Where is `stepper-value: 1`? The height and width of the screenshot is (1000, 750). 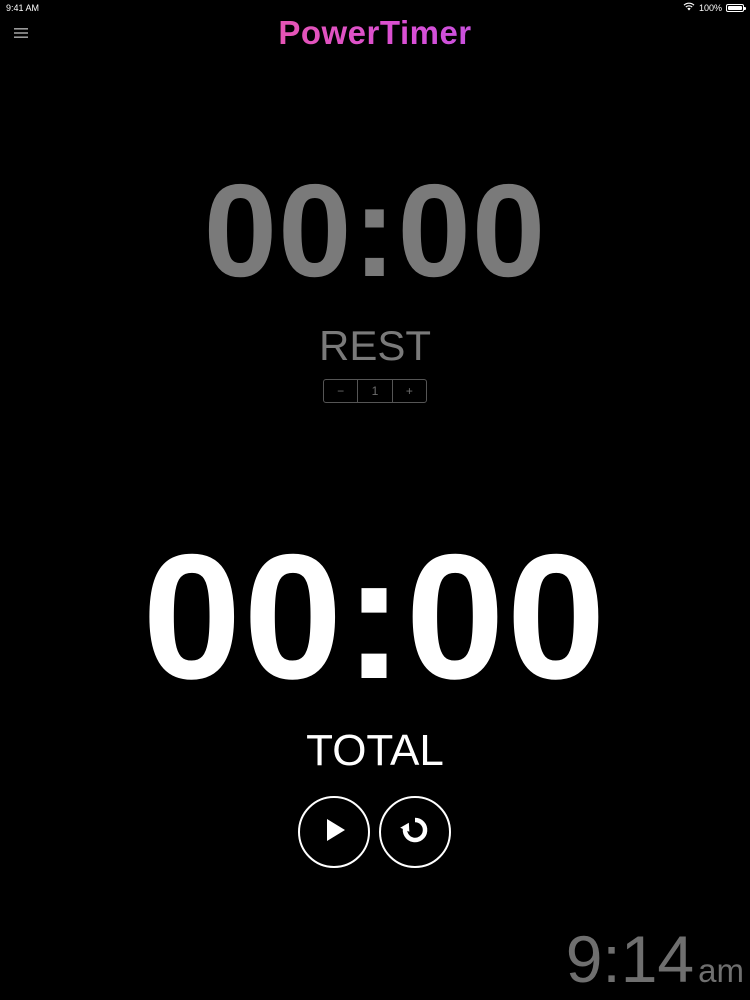
stepper-value: 1 is located at coordinates (375, 391).